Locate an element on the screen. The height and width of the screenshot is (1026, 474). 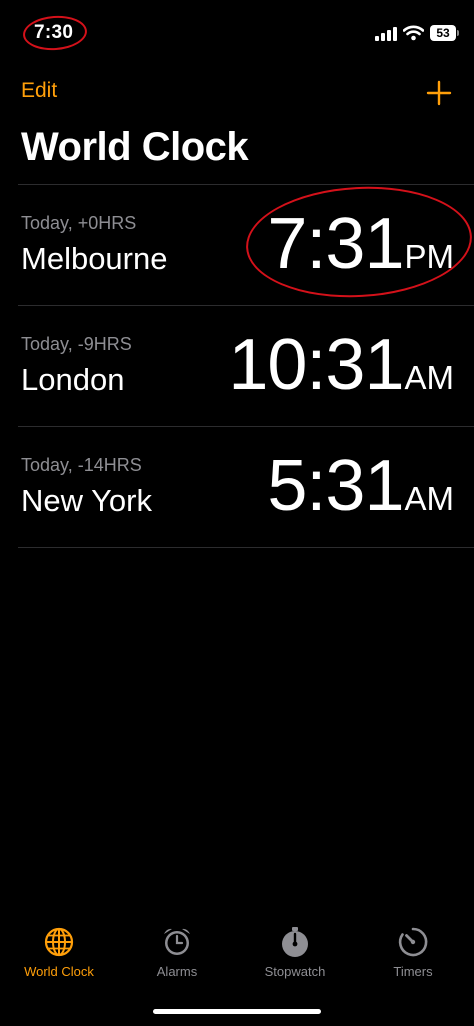
clock-offset: Today, -14HRS is located at coordinates (81, 465).